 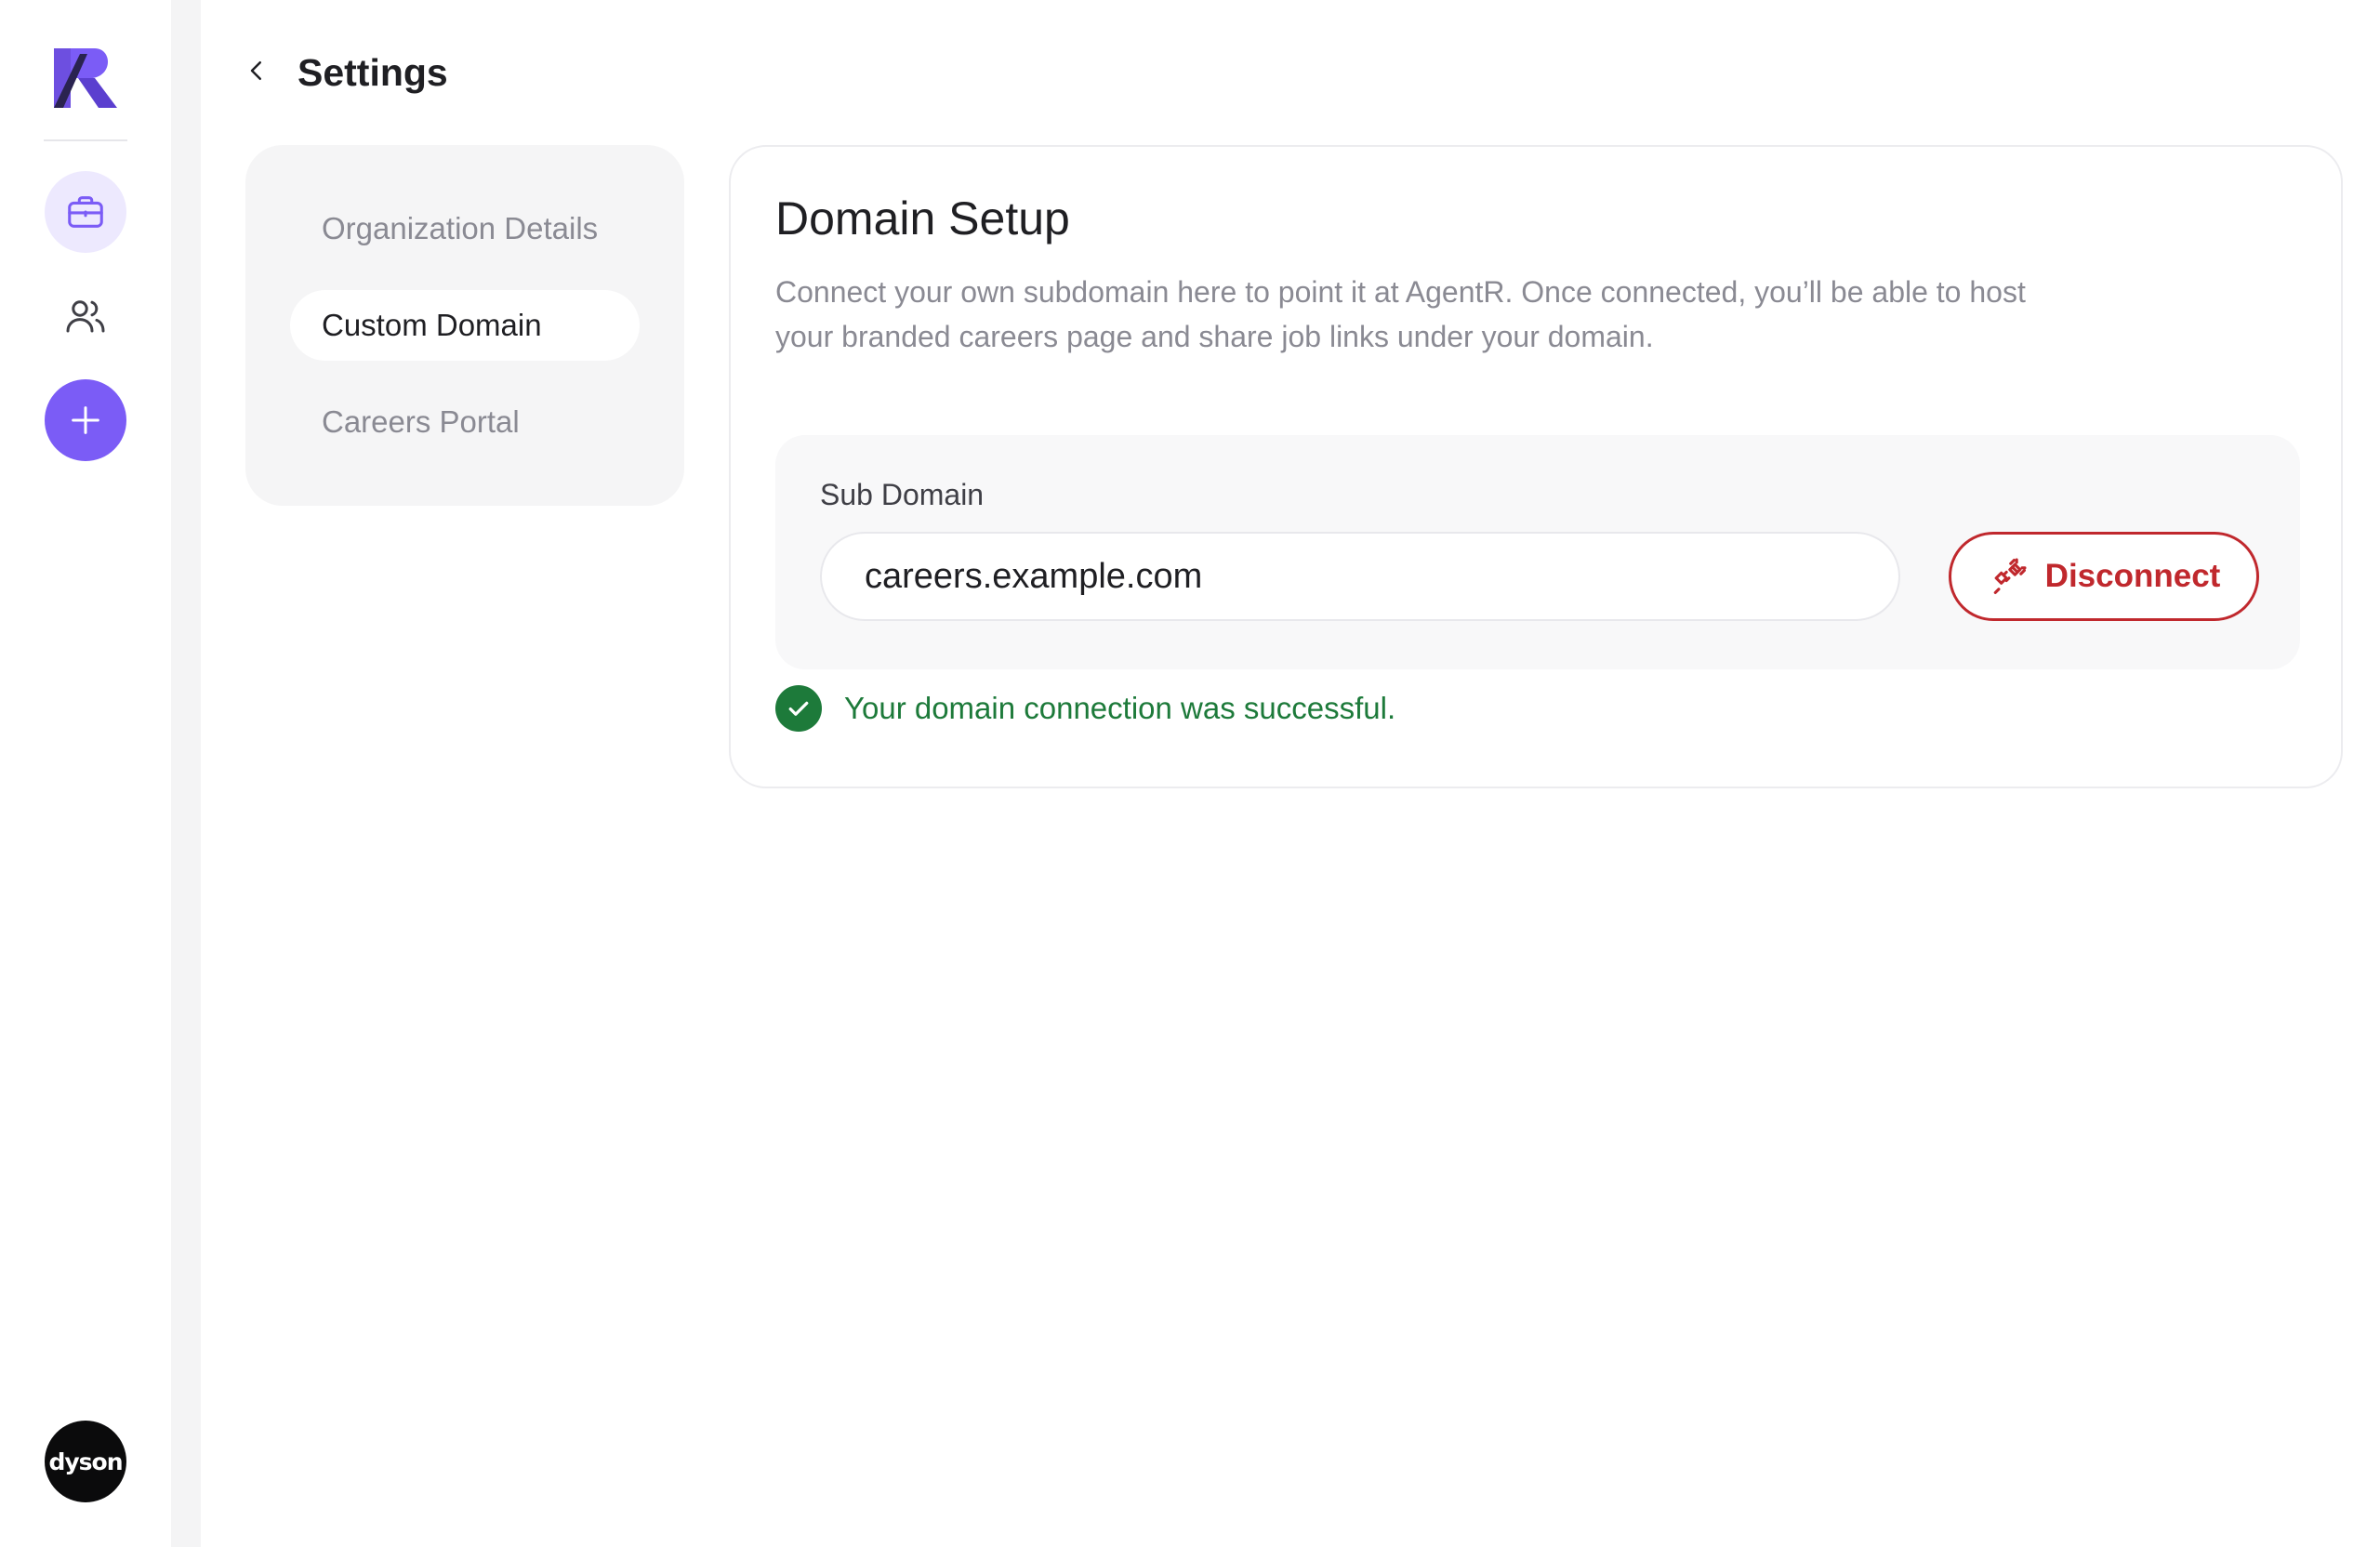 I want to click on settings-nav-custom-domain: Custom Domain, so click(x=465, y=325).